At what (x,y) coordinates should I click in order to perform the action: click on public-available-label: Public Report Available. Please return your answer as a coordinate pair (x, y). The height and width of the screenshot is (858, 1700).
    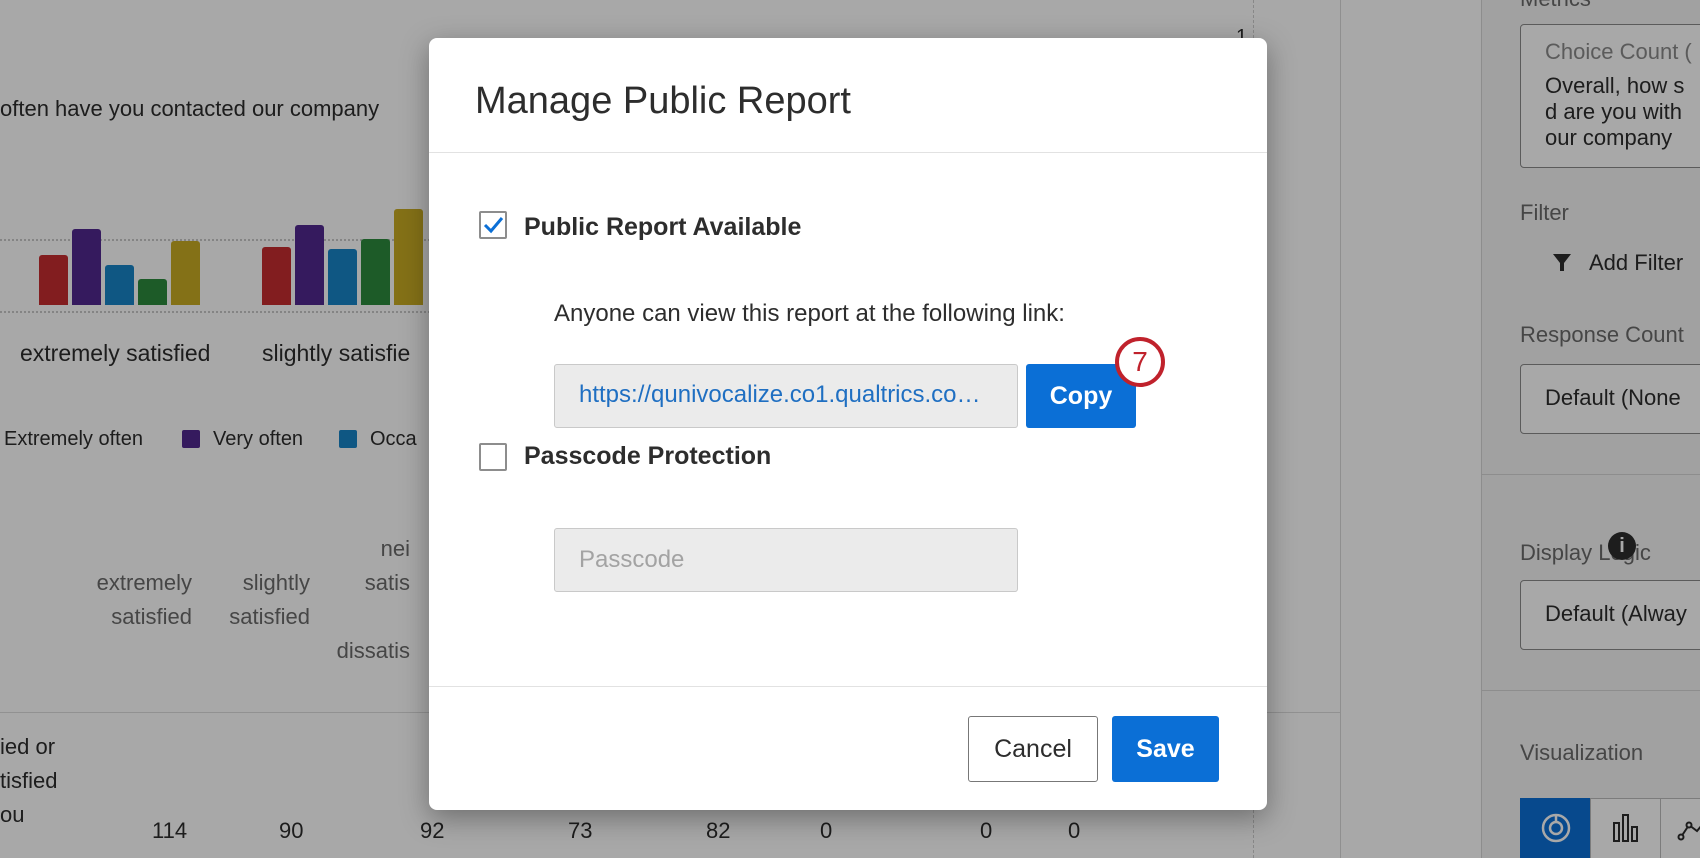
    Looking at the image, I should click on (663, 227).